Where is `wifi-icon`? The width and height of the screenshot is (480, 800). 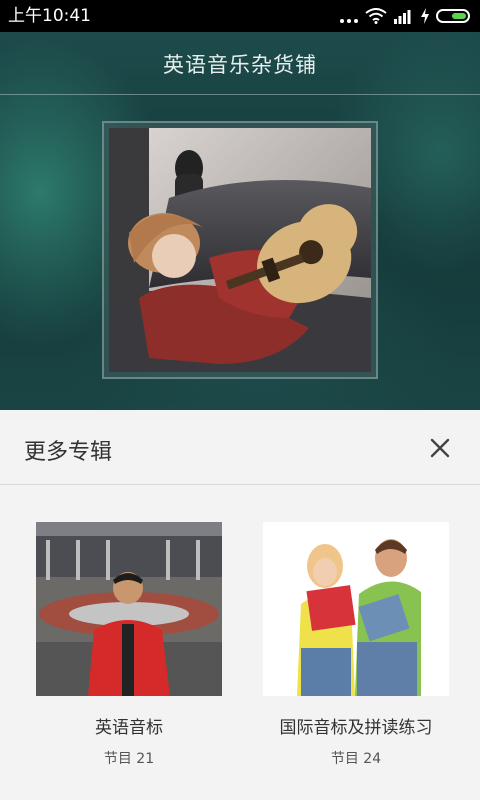
wifi-icon is located at coordinates (376, 16).